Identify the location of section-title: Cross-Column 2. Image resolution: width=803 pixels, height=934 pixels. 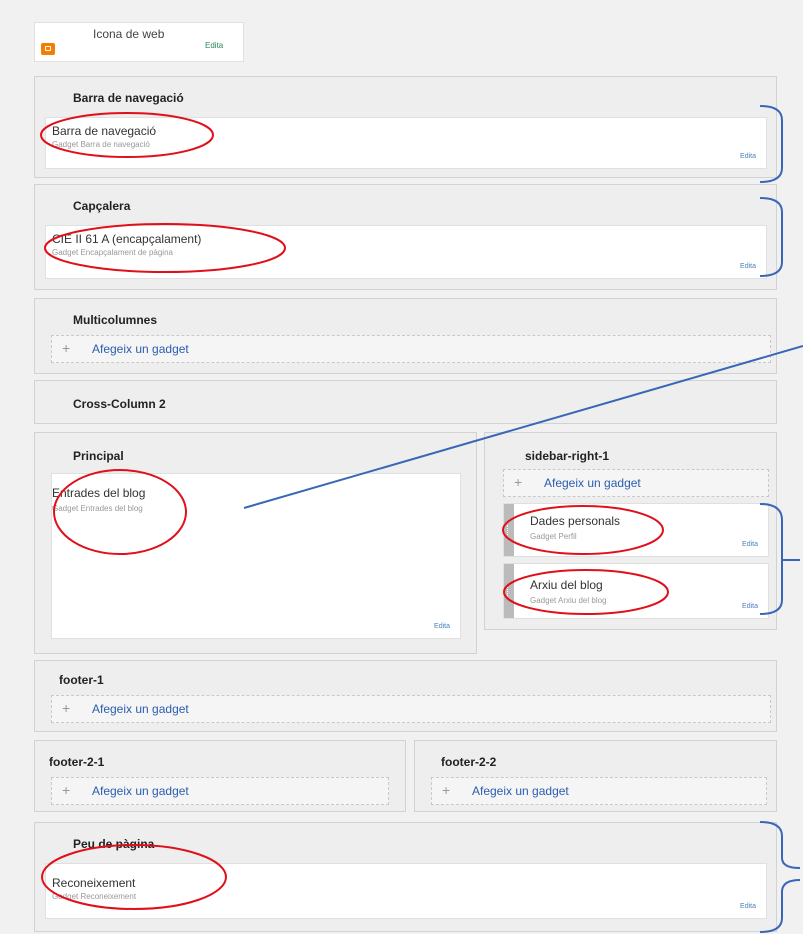
(119, 404).